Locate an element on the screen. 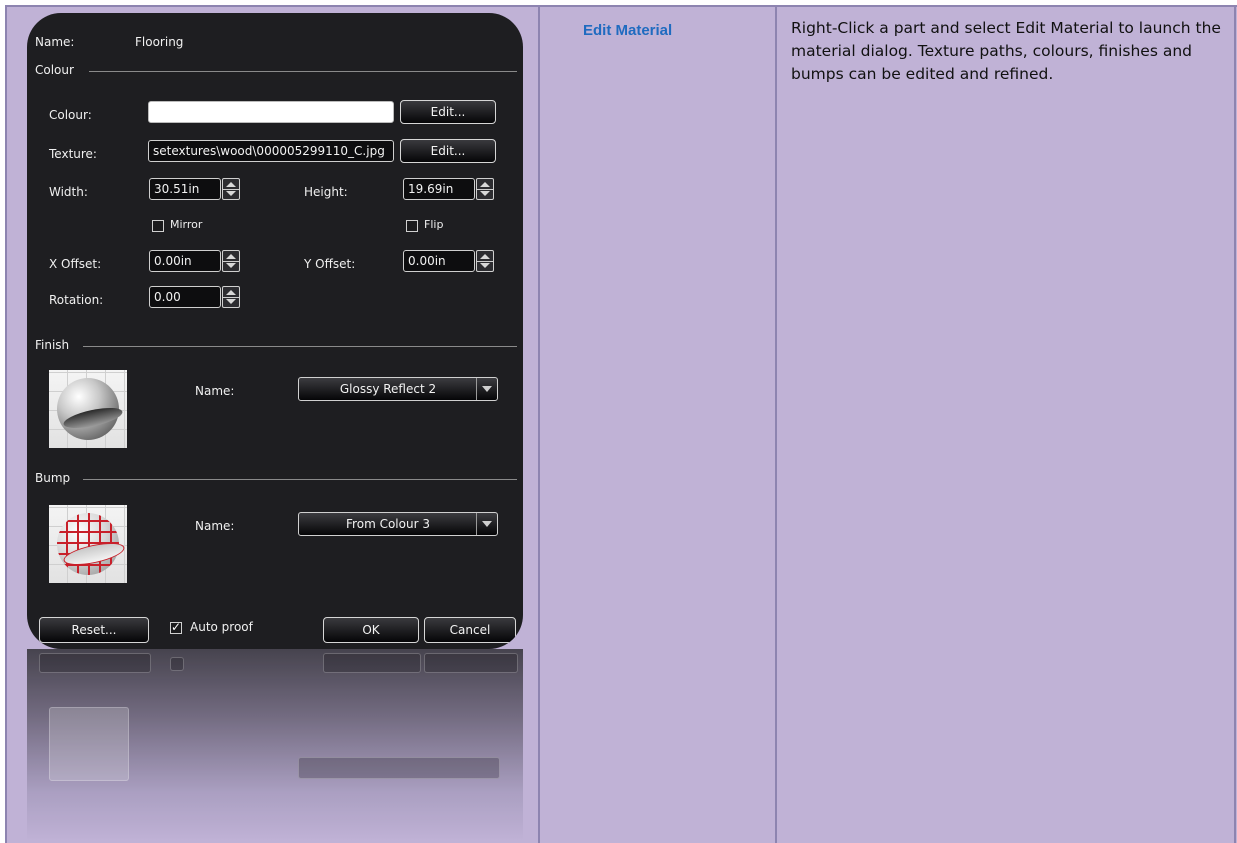  x-offset-input: 0.00in is located at coordinates (185, 261).